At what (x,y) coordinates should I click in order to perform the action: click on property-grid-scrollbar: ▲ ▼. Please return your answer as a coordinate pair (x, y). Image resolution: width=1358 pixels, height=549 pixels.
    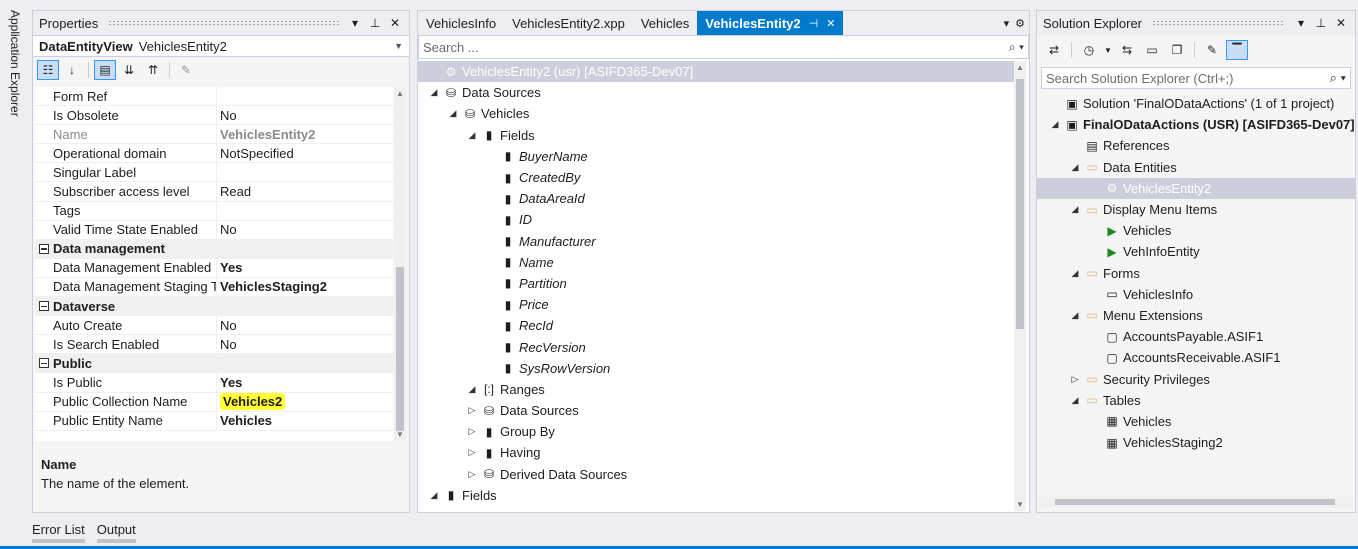
    Looking at the image, I should click on (400, 264).